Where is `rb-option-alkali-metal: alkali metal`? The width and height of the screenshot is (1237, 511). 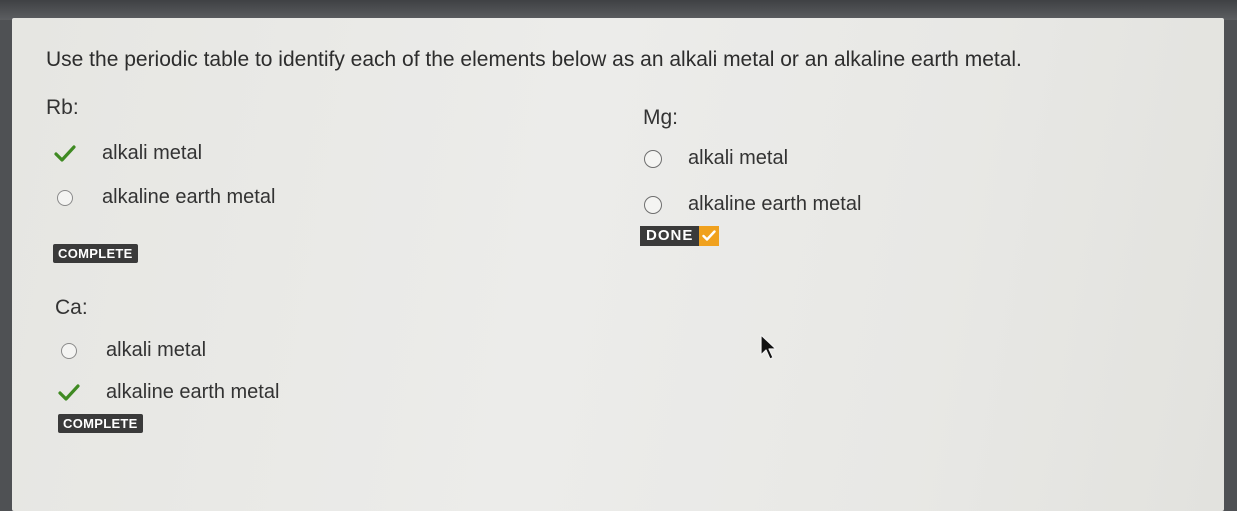
rb-option-alkali-metal: alkali metal is located at coordinates (128, 153).